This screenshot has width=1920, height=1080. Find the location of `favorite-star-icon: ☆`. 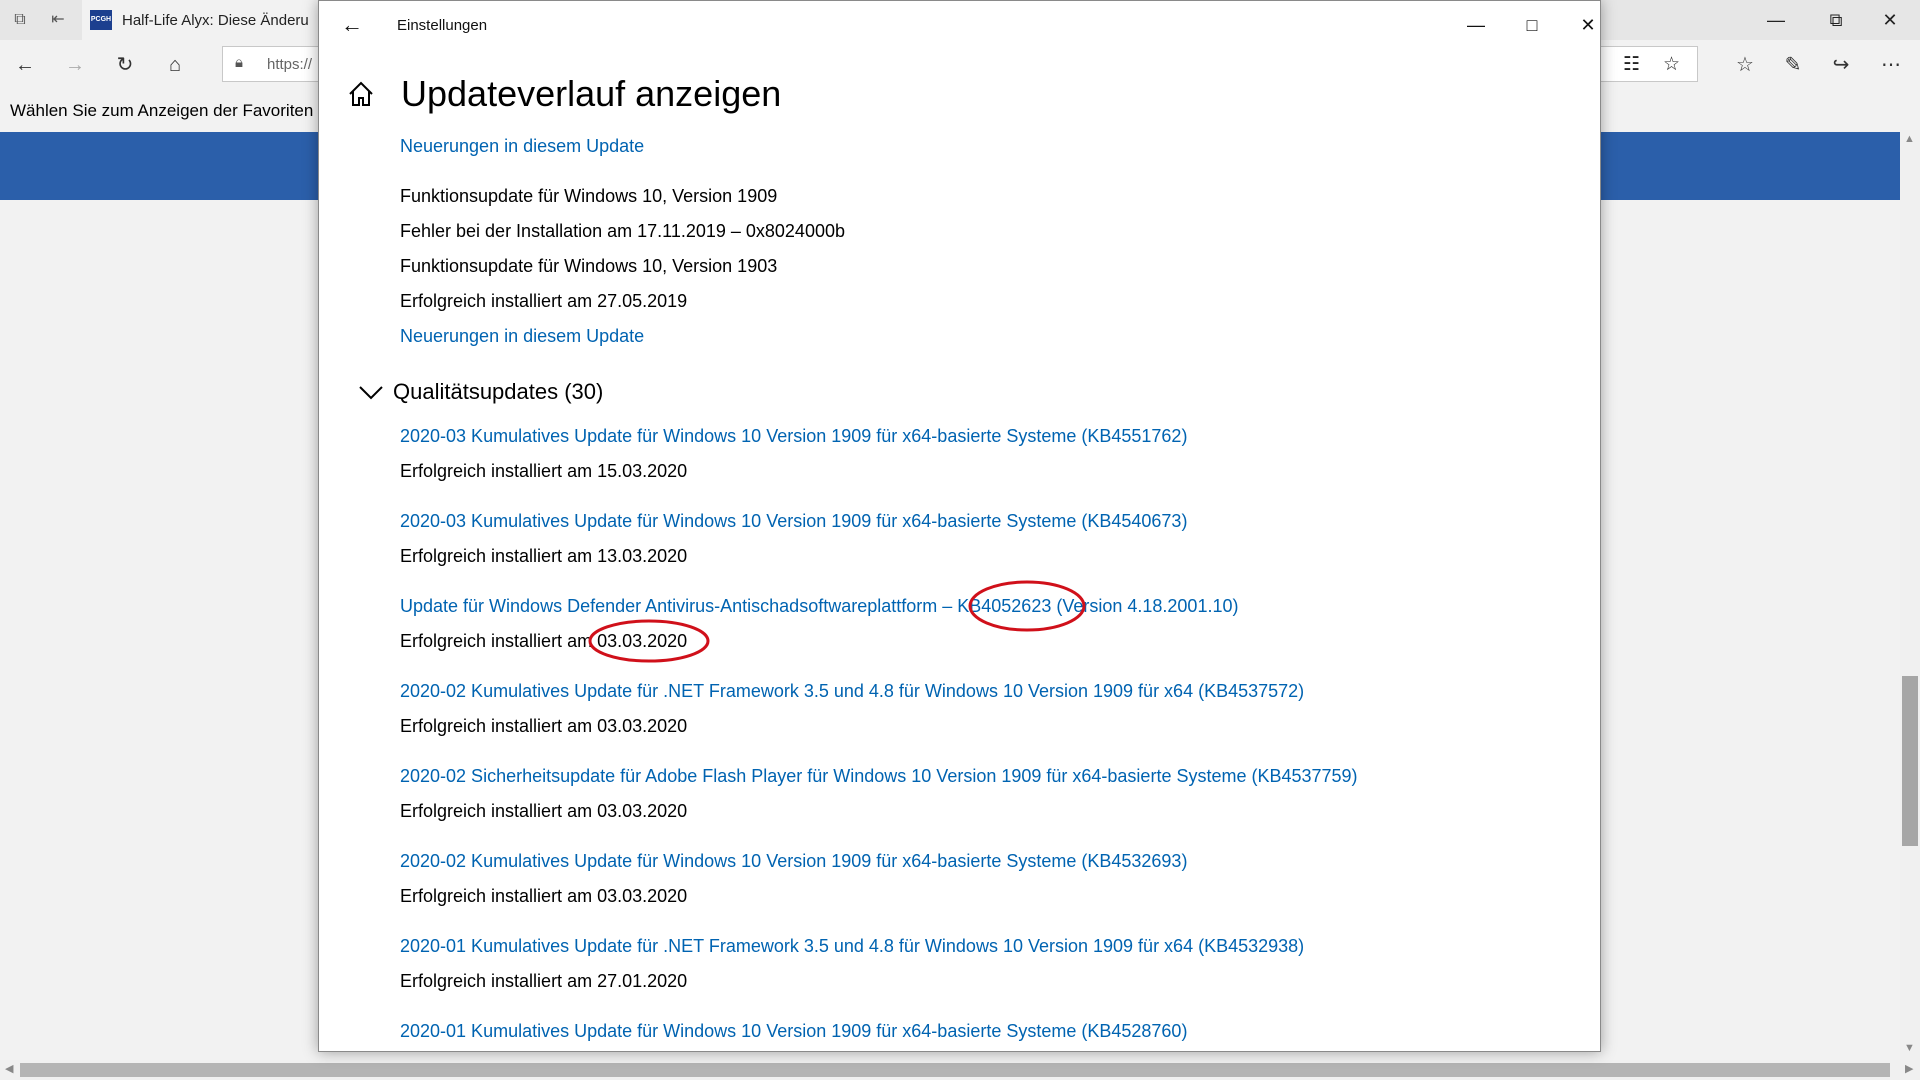

favorite-star-icon: ☆ is located at coordinates (1671, 64).